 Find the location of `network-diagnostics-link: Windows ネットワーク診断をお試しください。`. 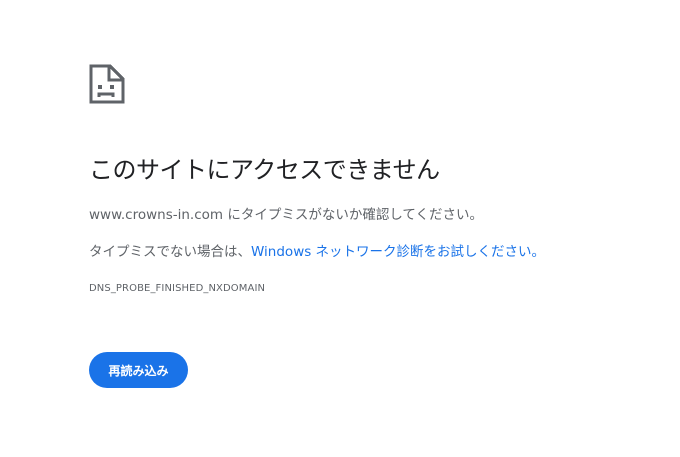

network-diagnostics-link: Windows ネットワーク診断をお試しください。 is located at coordinates (398, 252).